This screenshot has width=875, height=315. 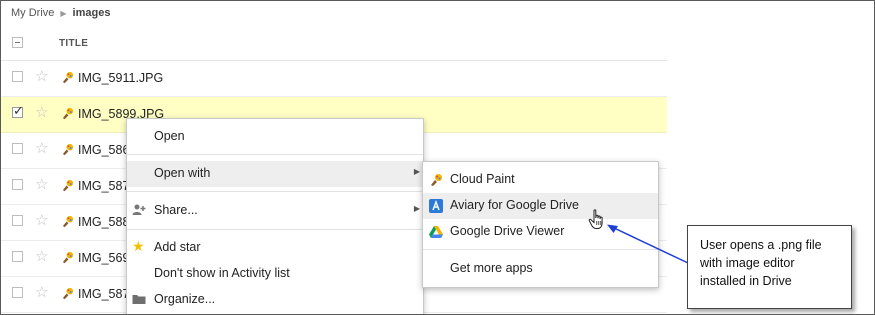 I want to click on menu-item-label: Open, so click(x=169, y=136).